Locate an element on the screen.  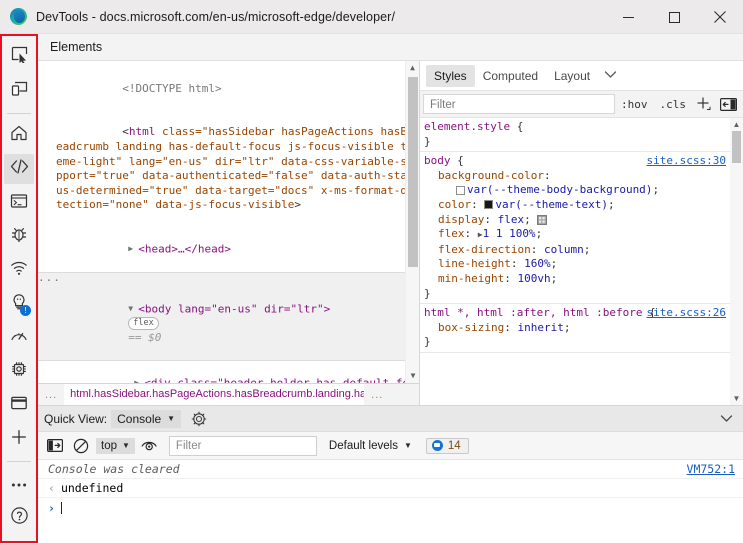
declaration-min-height: min-height: 100vh; is located at coordinates (583, 279).